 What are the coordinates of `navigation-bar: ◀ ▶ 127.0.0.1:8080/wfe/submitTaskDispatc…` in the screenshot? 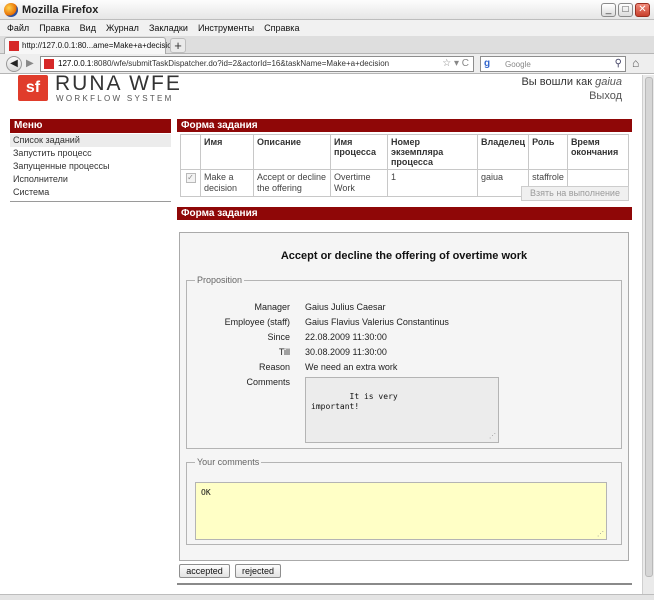 It's located at (327, 64).